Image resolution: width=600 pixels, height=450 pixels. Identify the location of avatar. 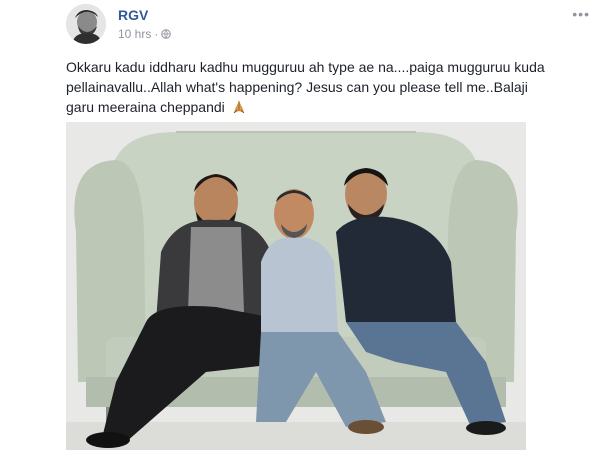
(86, 24).